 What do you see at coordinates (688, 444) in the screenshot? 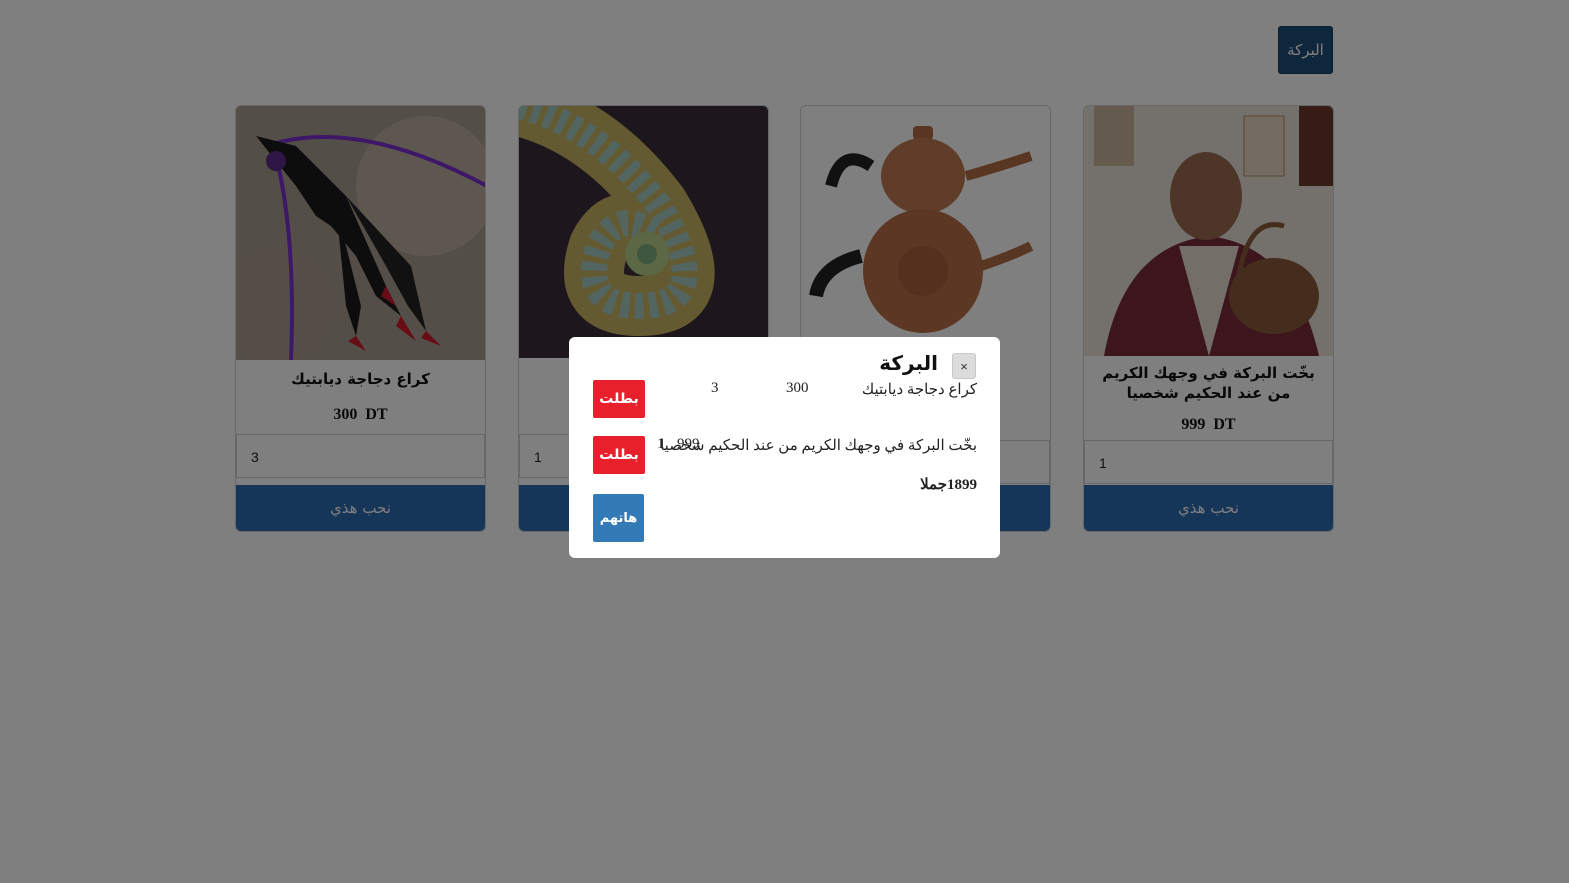
I see `cart-item-price: 999` at bounding box center [688, 444].